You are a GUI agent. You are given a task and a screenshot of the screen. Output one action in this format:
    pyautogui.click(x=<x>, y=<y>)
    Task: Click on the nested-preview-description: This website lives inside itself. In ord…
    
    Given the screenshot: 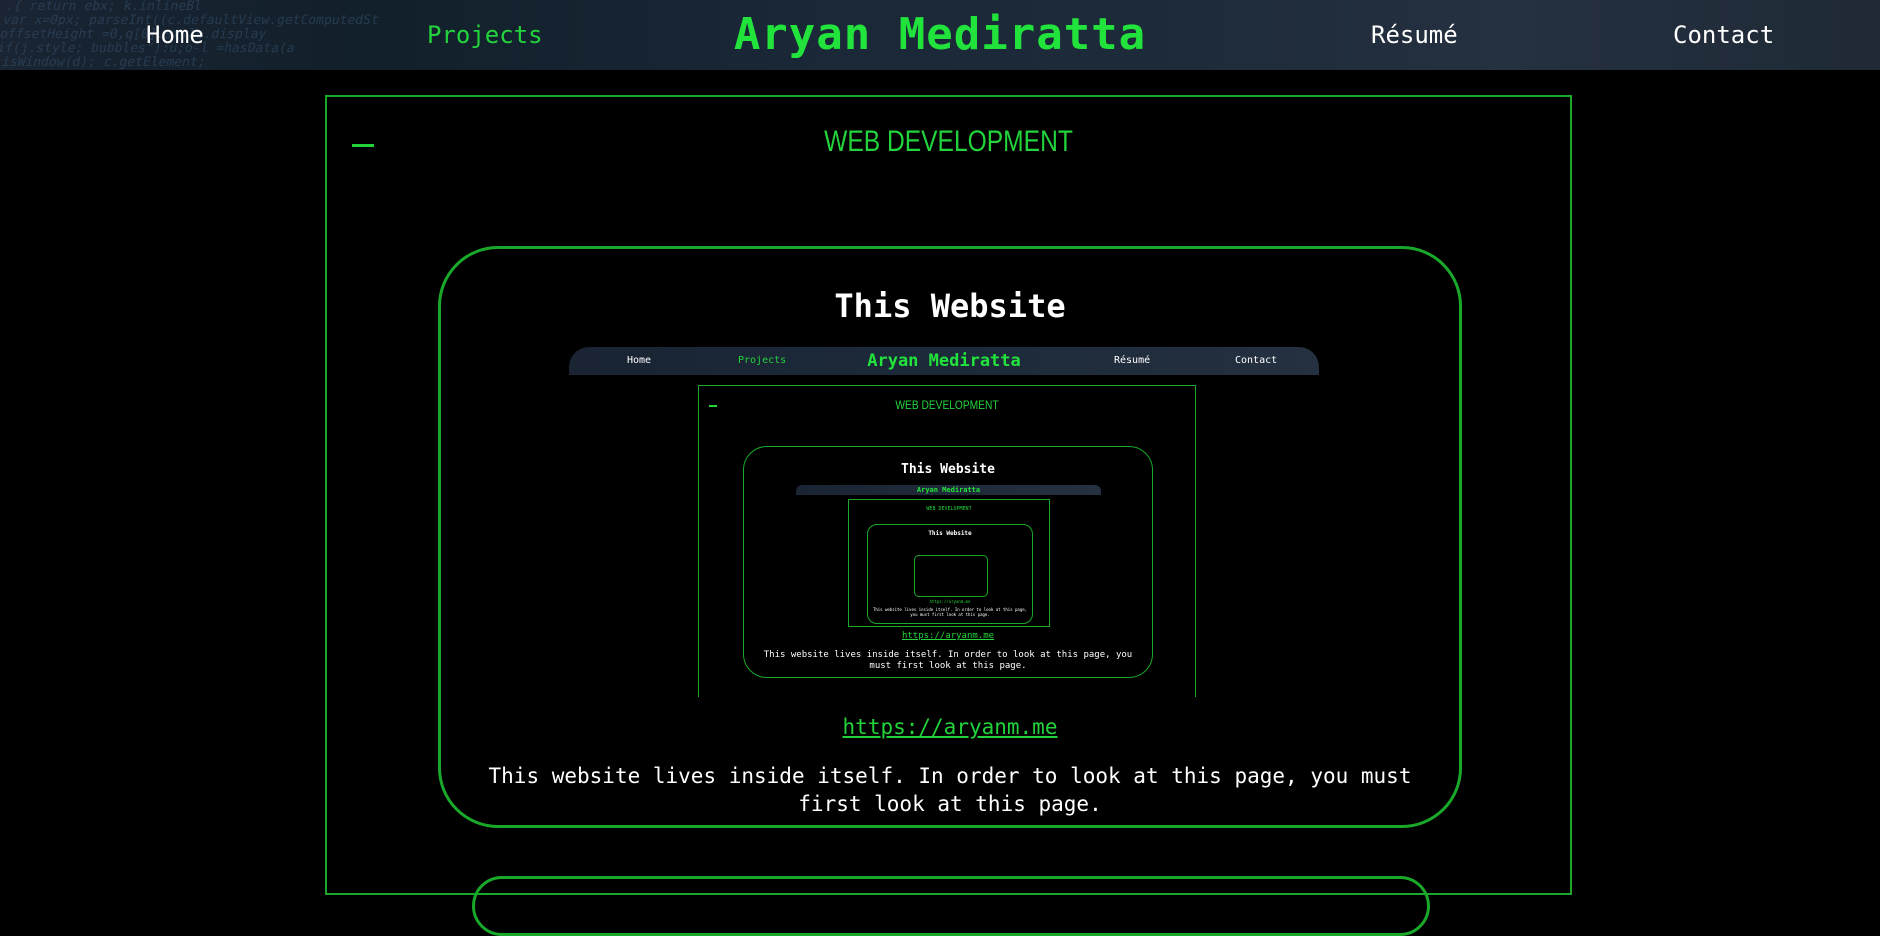 What is the action you would take?
    pyautogui.click(x=950, y=612)
    